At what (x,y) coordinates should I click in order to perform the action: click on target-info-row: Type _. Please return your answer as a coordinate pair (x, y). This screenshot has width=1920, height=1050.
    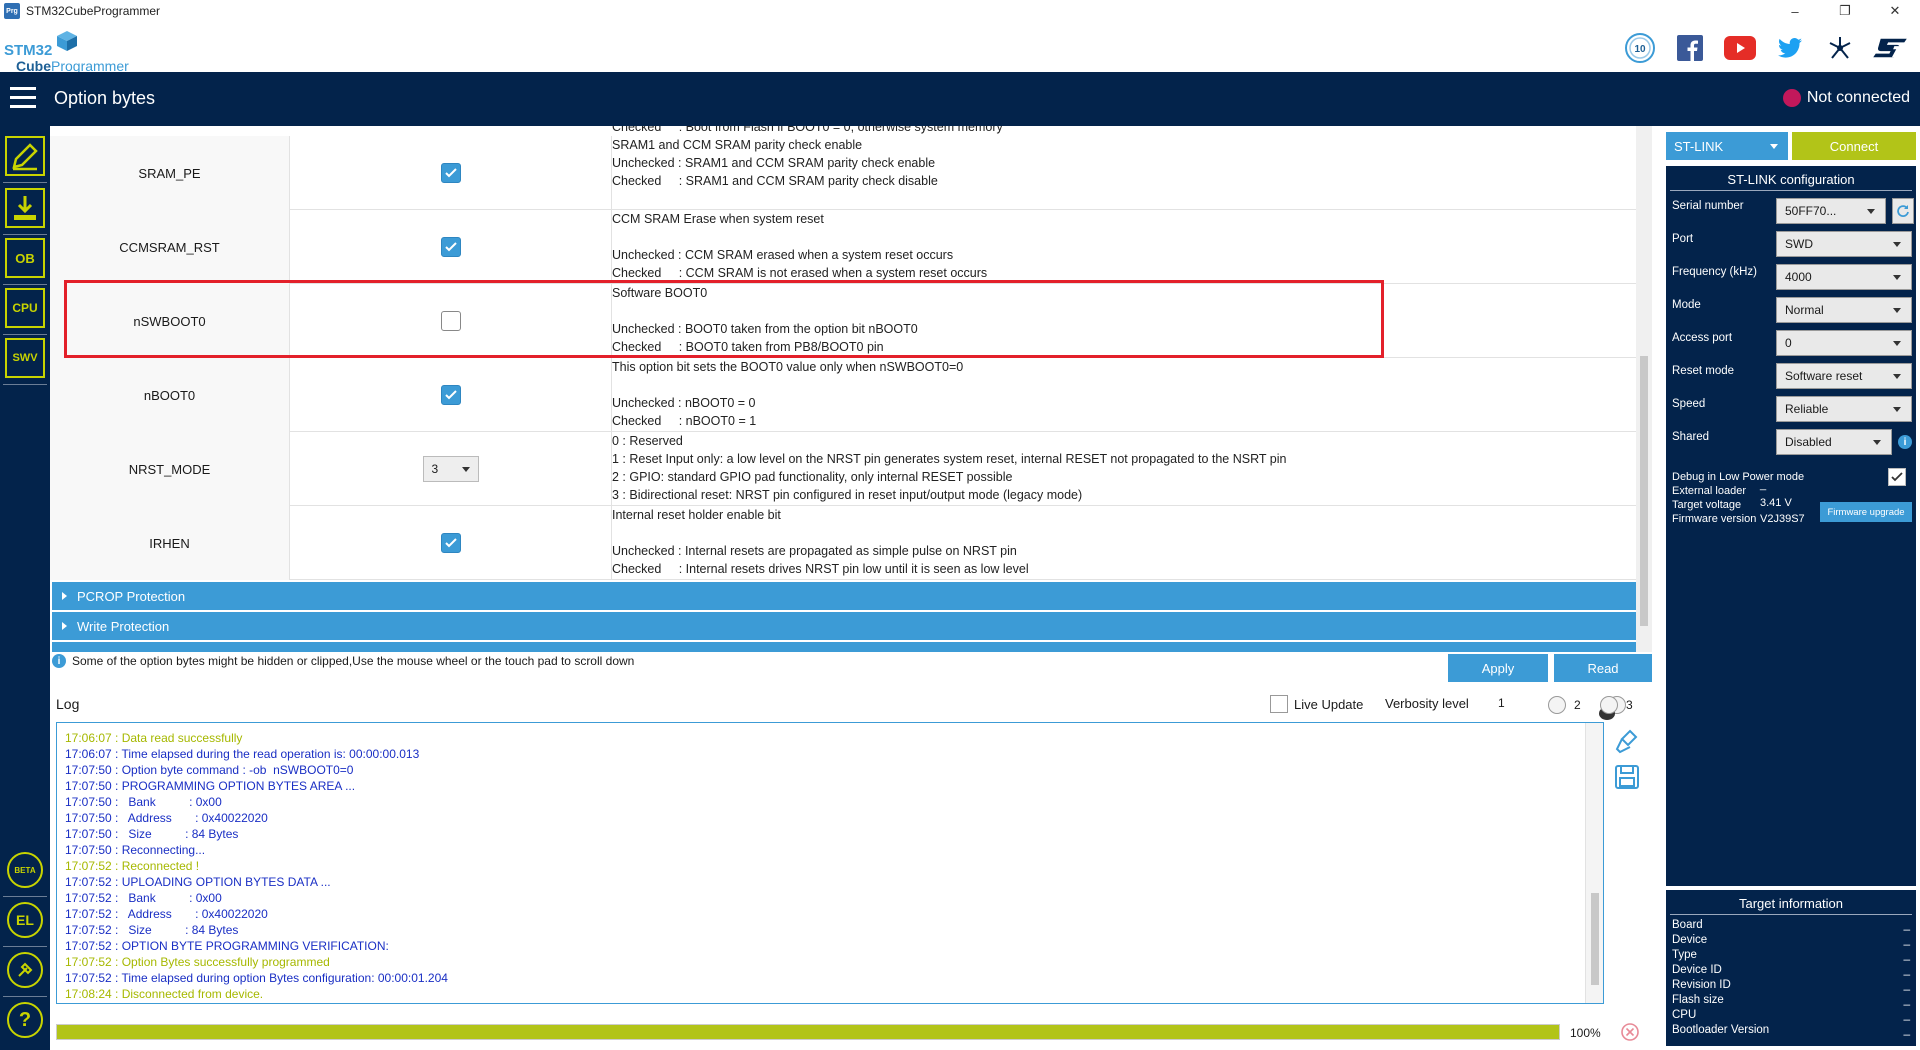
    Looking at the image, I should click on (1791, 955).